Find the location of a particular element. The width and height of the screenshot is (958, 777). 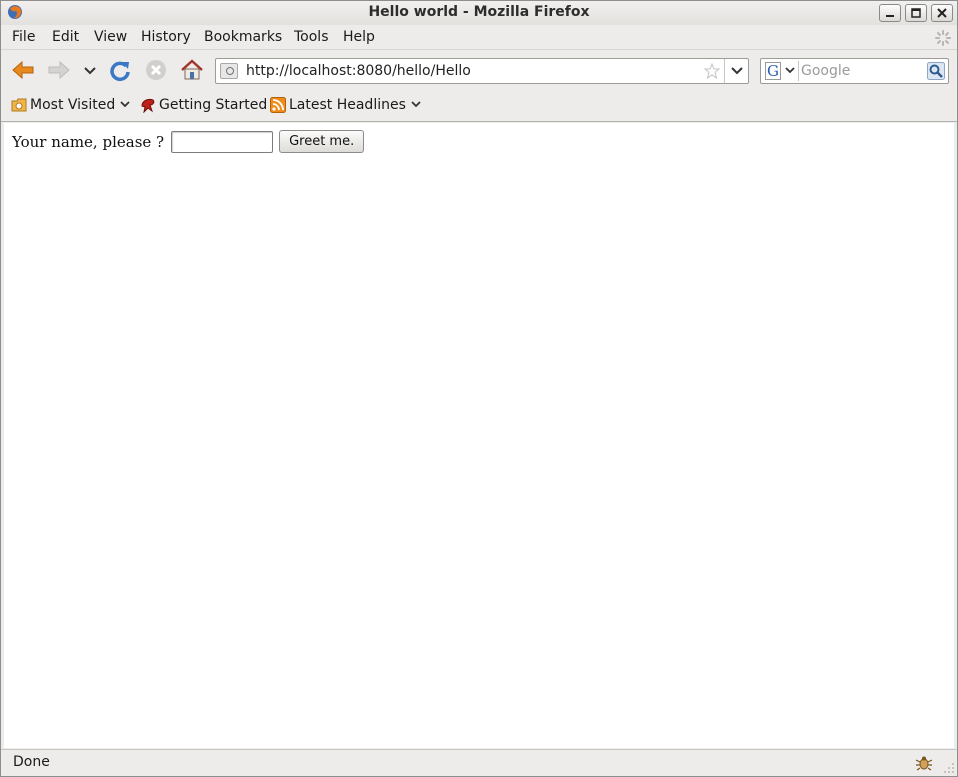

folder-icon is located at coordinates (19, 105).